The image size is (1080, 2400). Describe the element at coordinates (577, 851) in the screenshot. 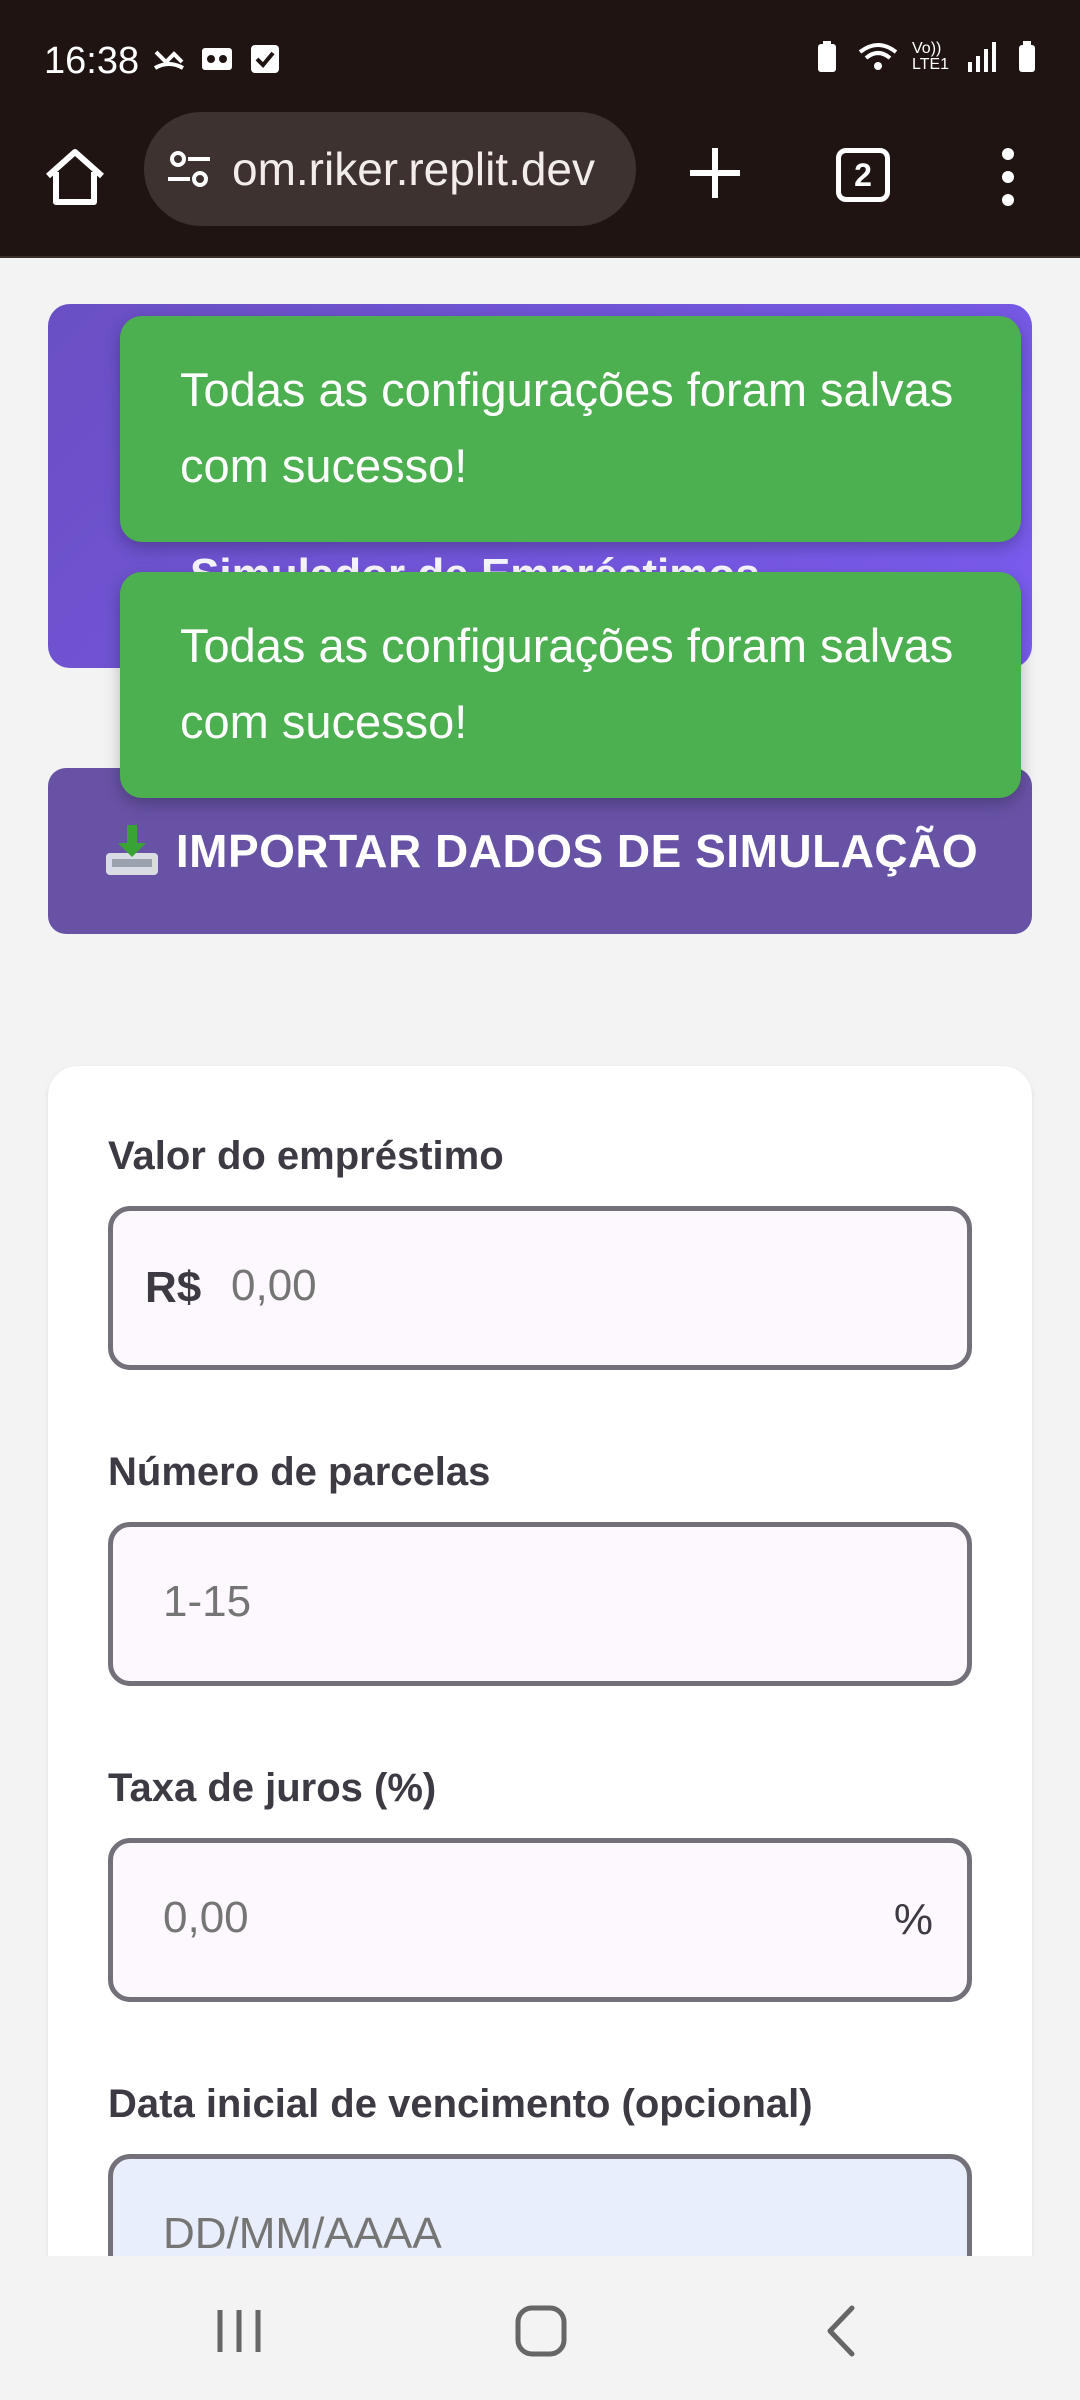

I see `import-button-label: IMPORTAR DADOS DE SIMULAÇÃO` at that location.